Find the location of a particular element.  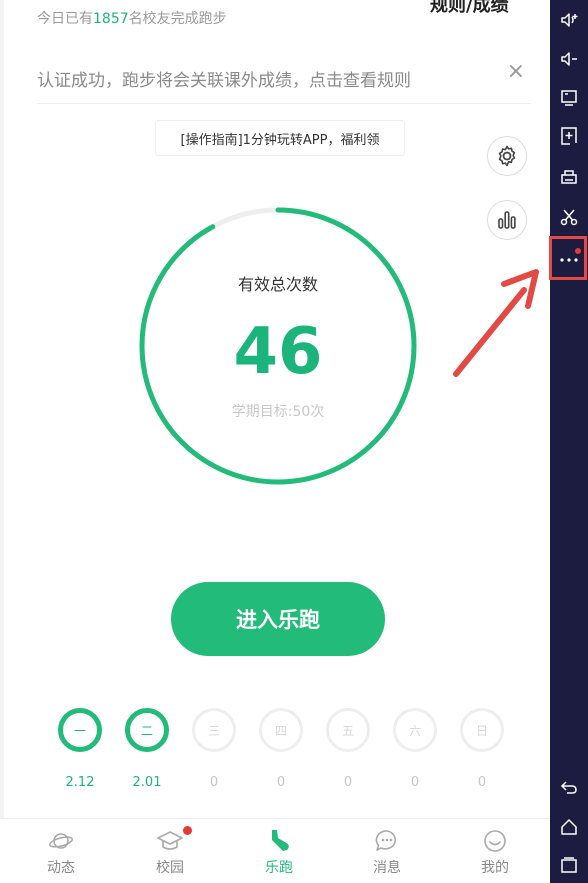

volume-up-button is located at coordinates (569, 20).